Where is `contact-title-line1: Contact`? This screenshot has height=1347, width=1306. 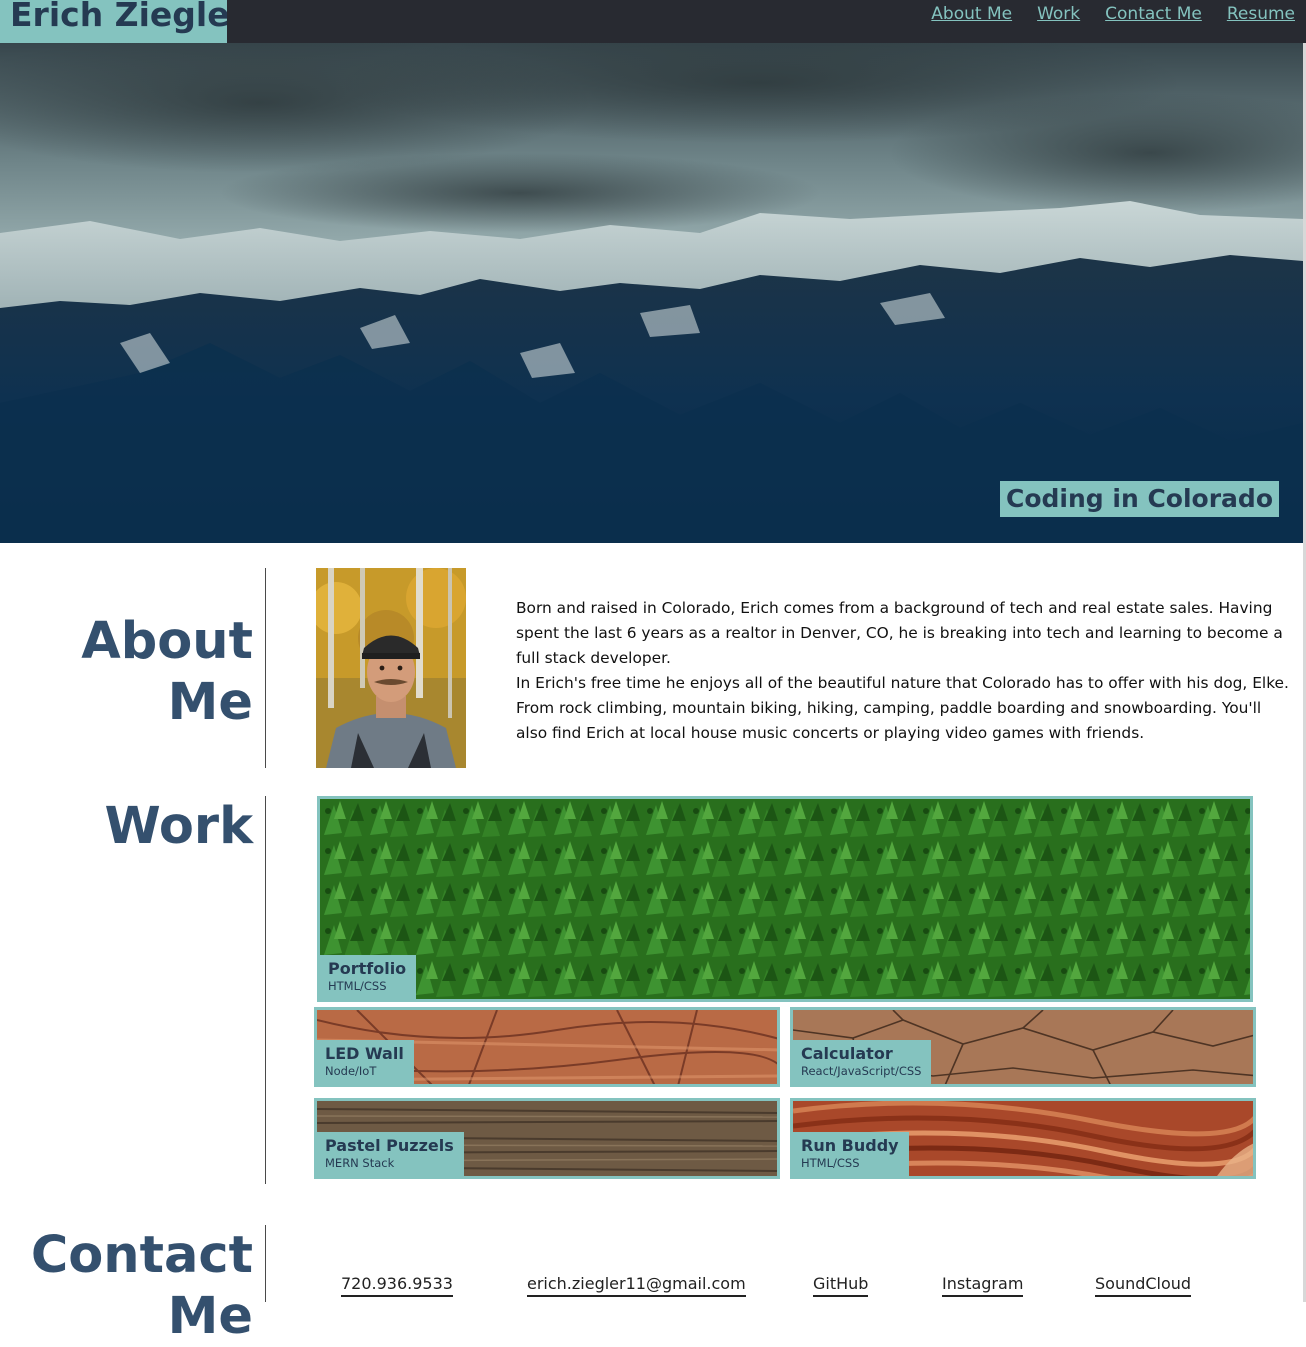
contact-title-line1: Contact is located at coordinates (141, 1255).